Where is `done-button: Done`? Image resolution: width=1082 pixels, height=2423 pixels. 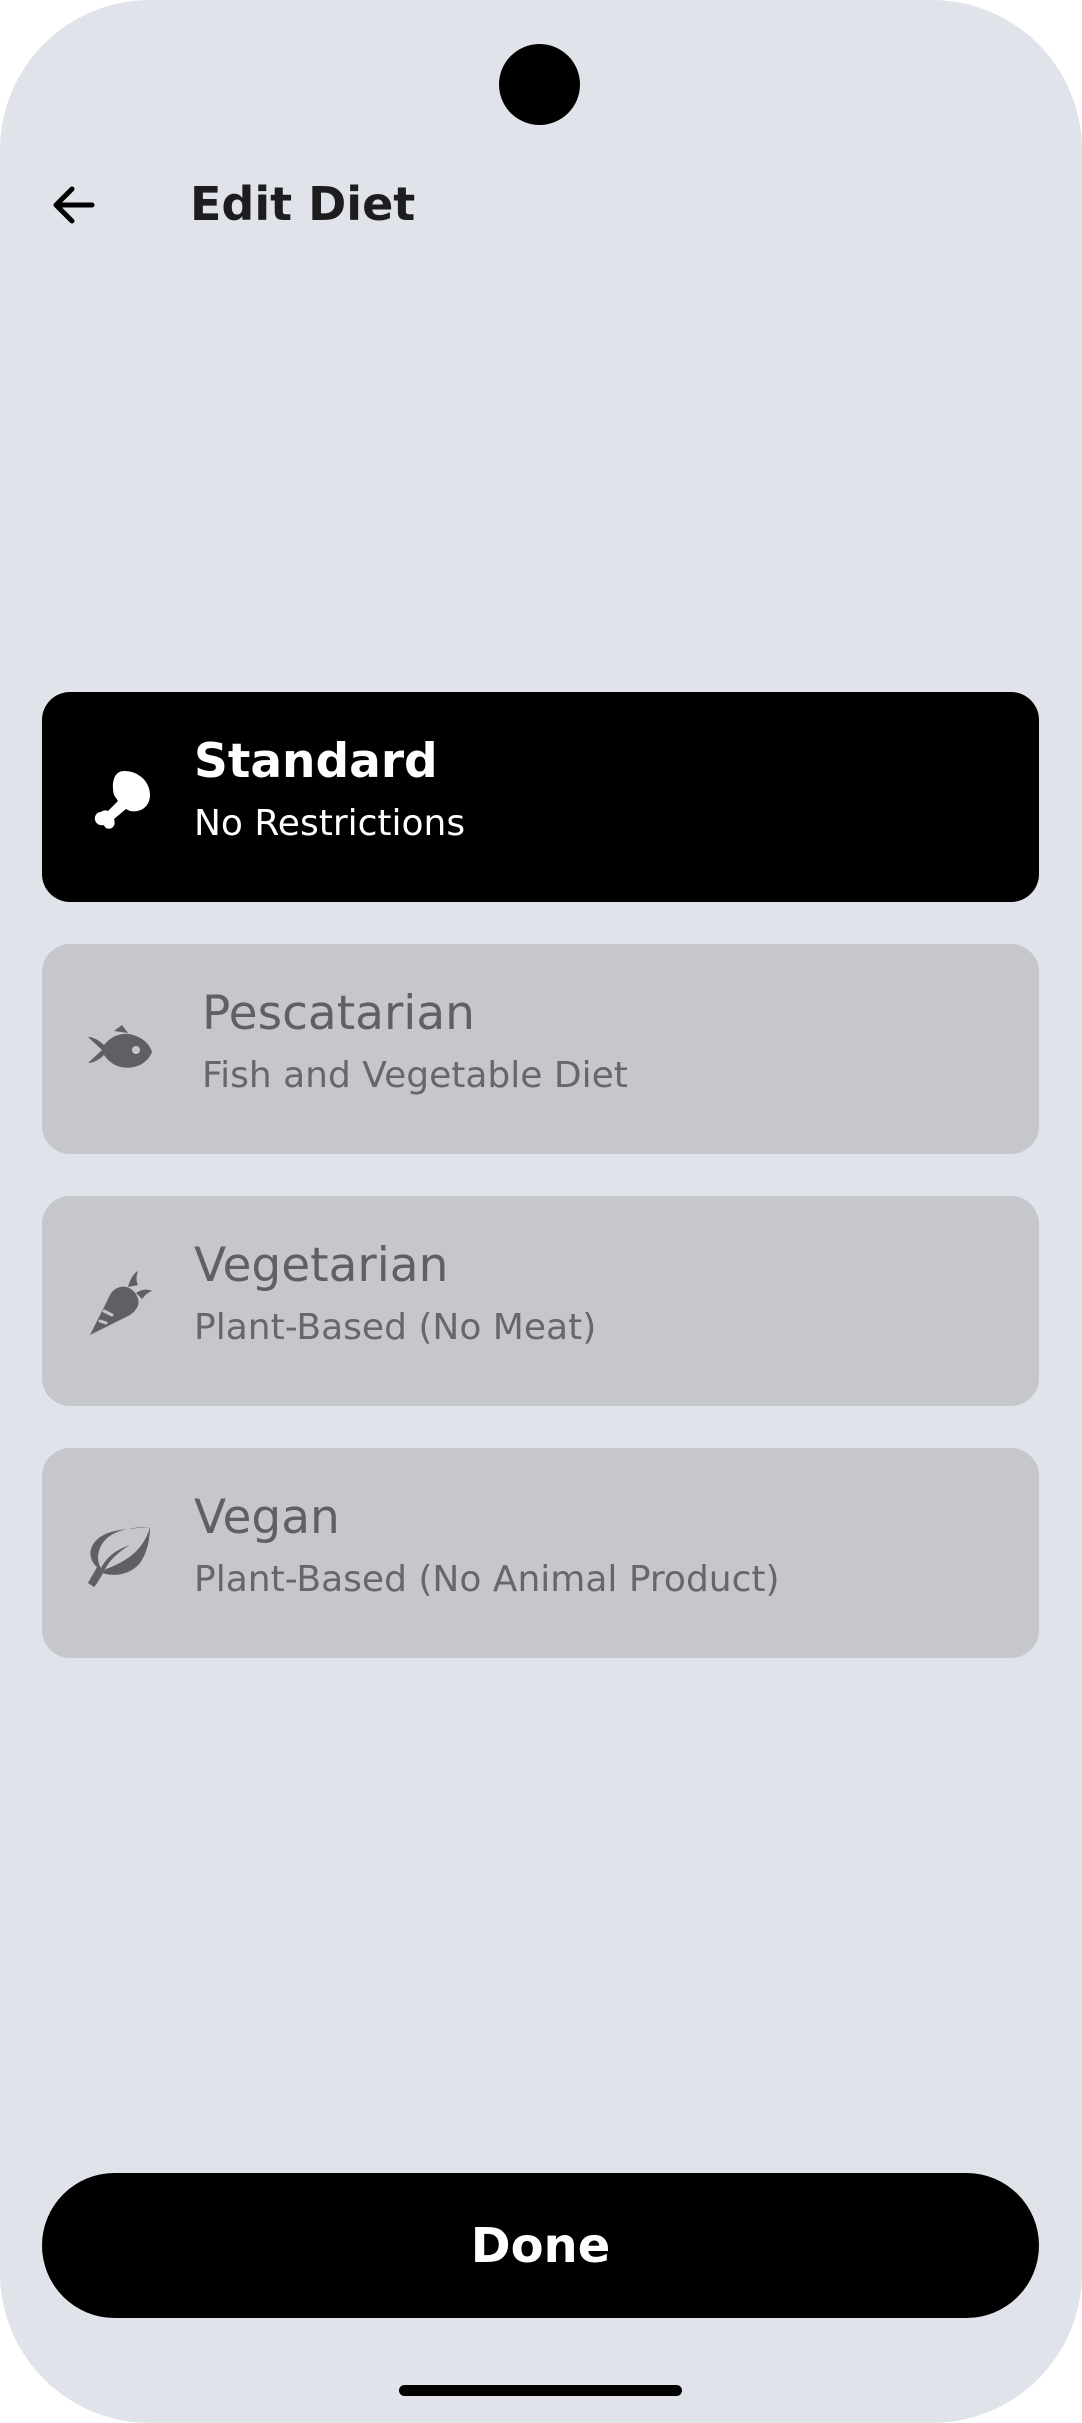 done-button: Done is located at coordinates (540, 2245).